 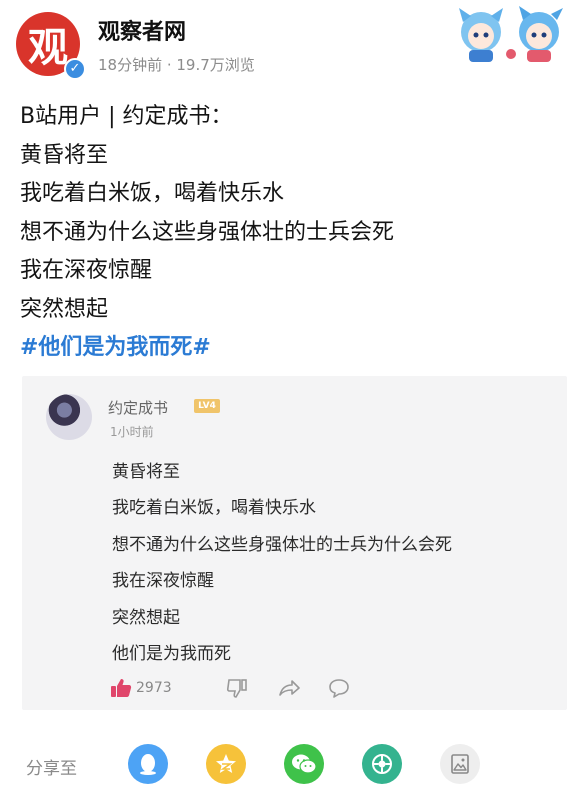 What do you see at coordinates (282, 544) in the screenshot?
I see `comment-line: 想不通为什么这些身强体壮的士兵为什么会死` at bounding box center [282, 544].